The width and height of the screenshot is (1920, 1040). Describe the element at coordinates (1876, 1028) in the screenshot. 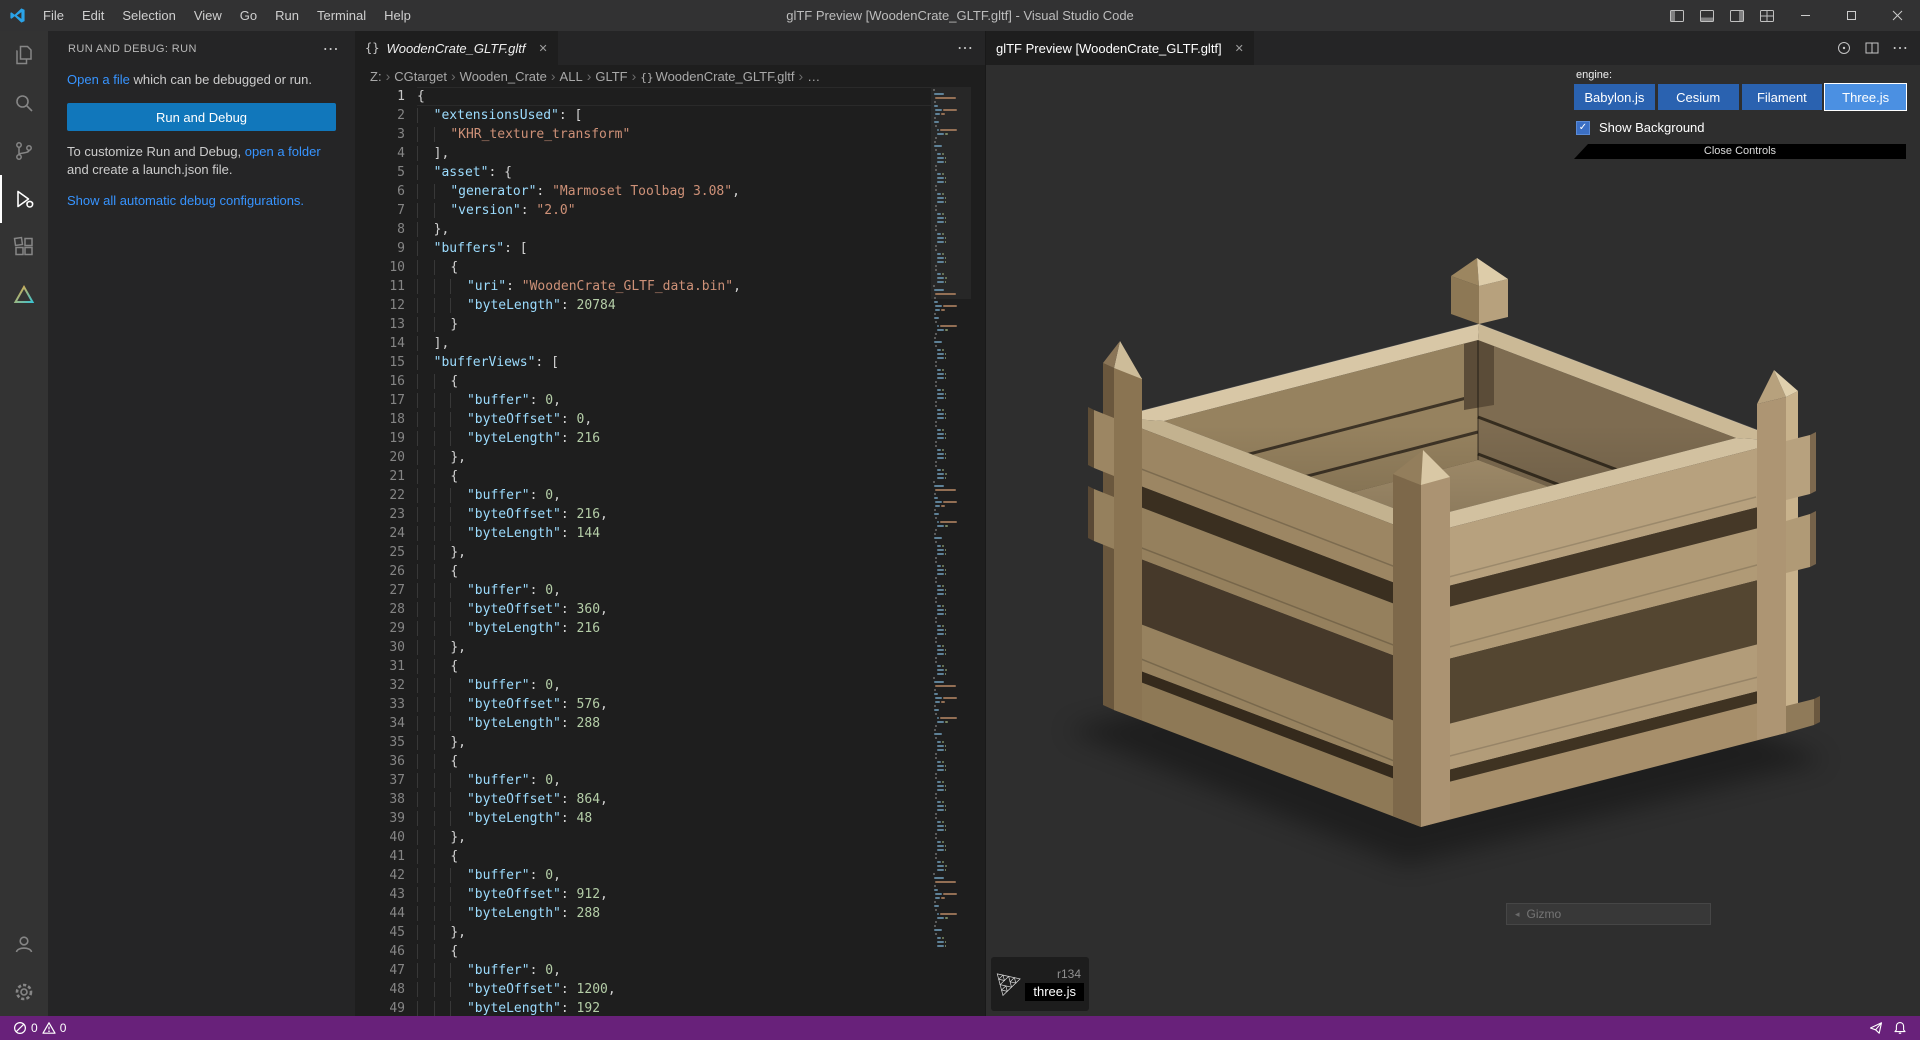

I see `feedback-icon` at that location.